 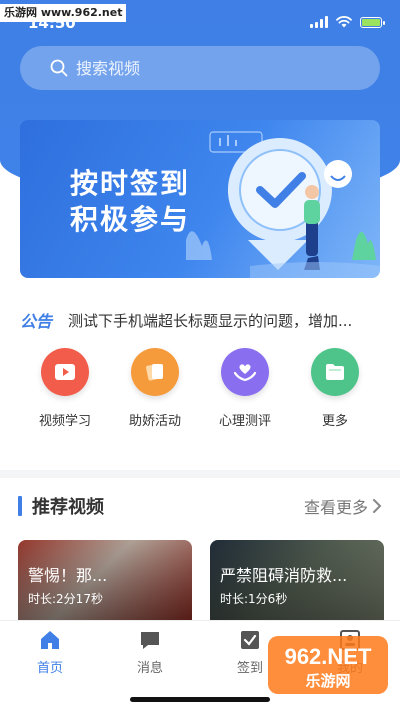 I want to click on checkin-icon, so click(x=250, y=640).